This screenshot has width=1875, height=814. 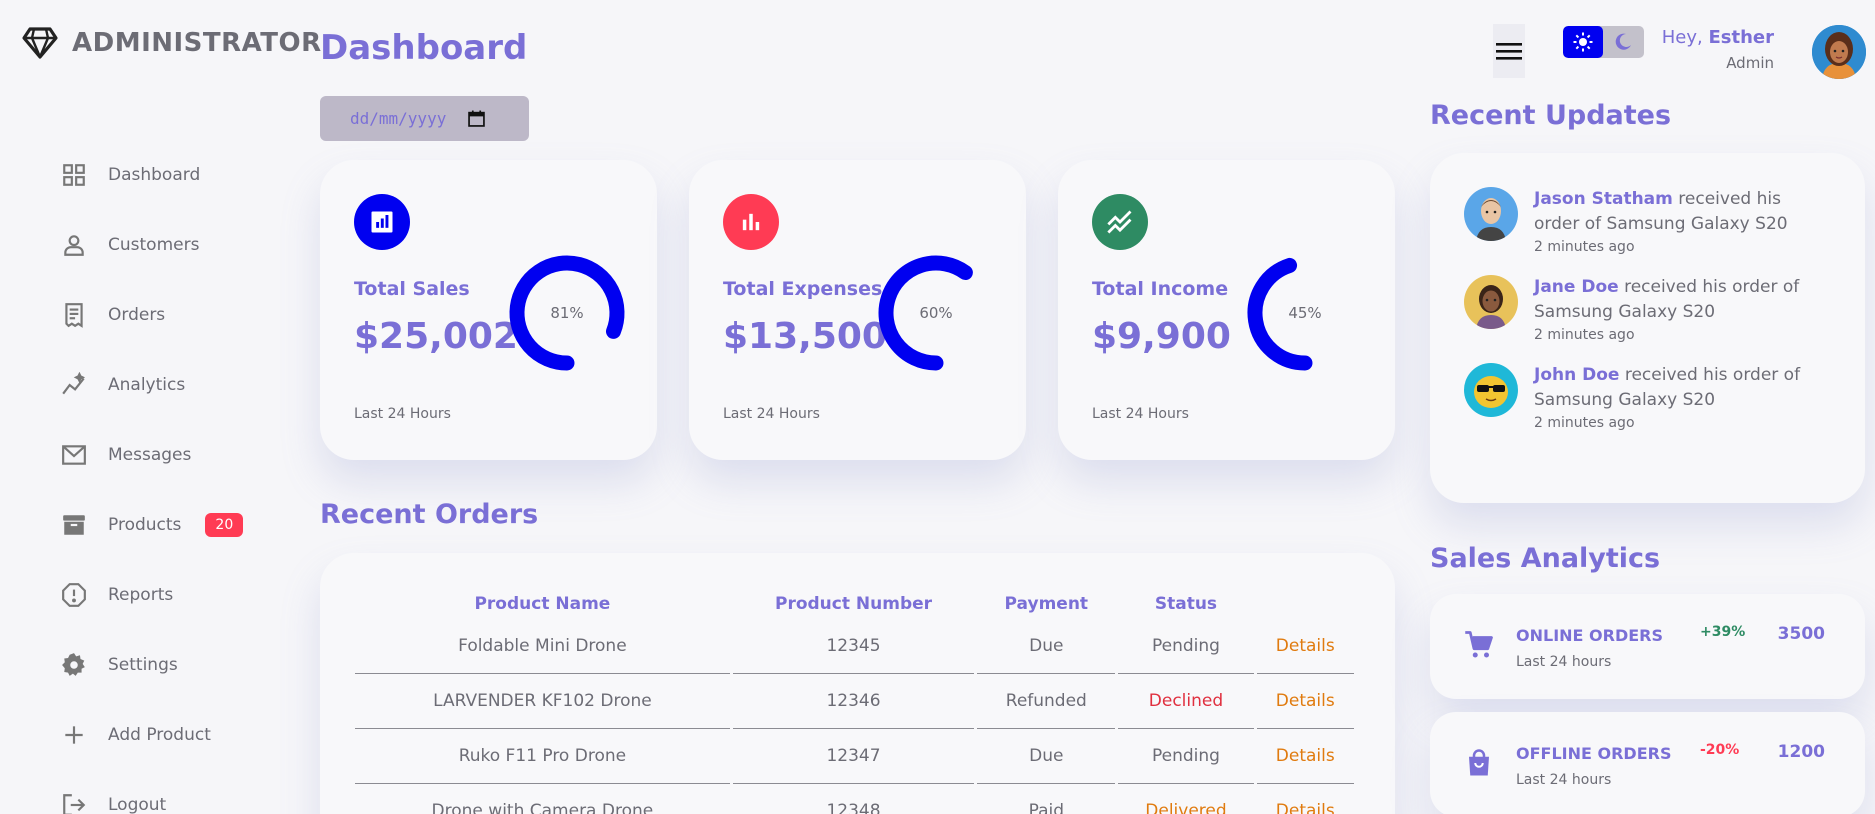 I want to click on person-icon, so click(x=74, y=245).